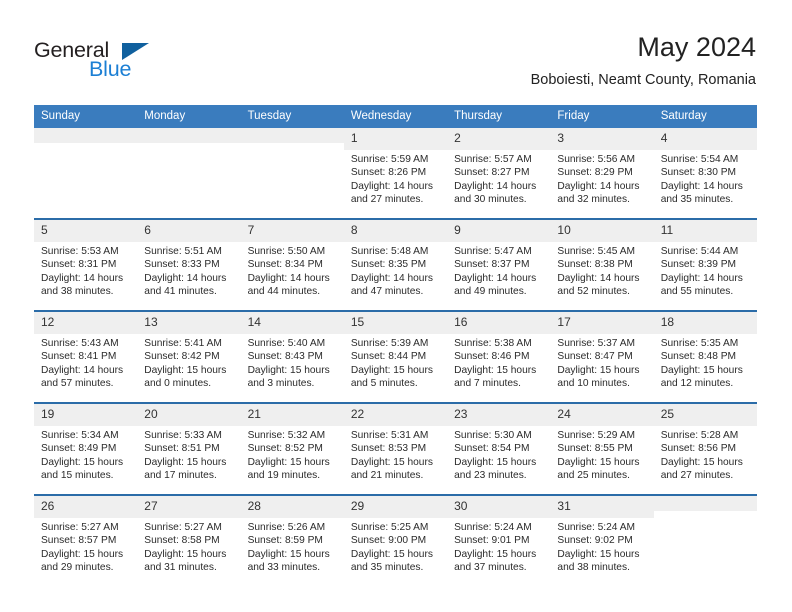 The height and width of the screenshot is (612, 792). Describe the element at coordinates (180, 568) in the screenshot. I see `daylight-text-line2: and 31 minutes.` at that location.